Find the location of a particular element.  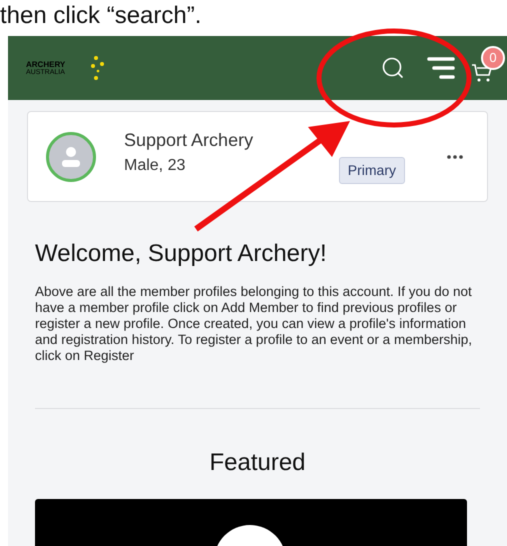

menu-icon is located at coordinates (441, 68).